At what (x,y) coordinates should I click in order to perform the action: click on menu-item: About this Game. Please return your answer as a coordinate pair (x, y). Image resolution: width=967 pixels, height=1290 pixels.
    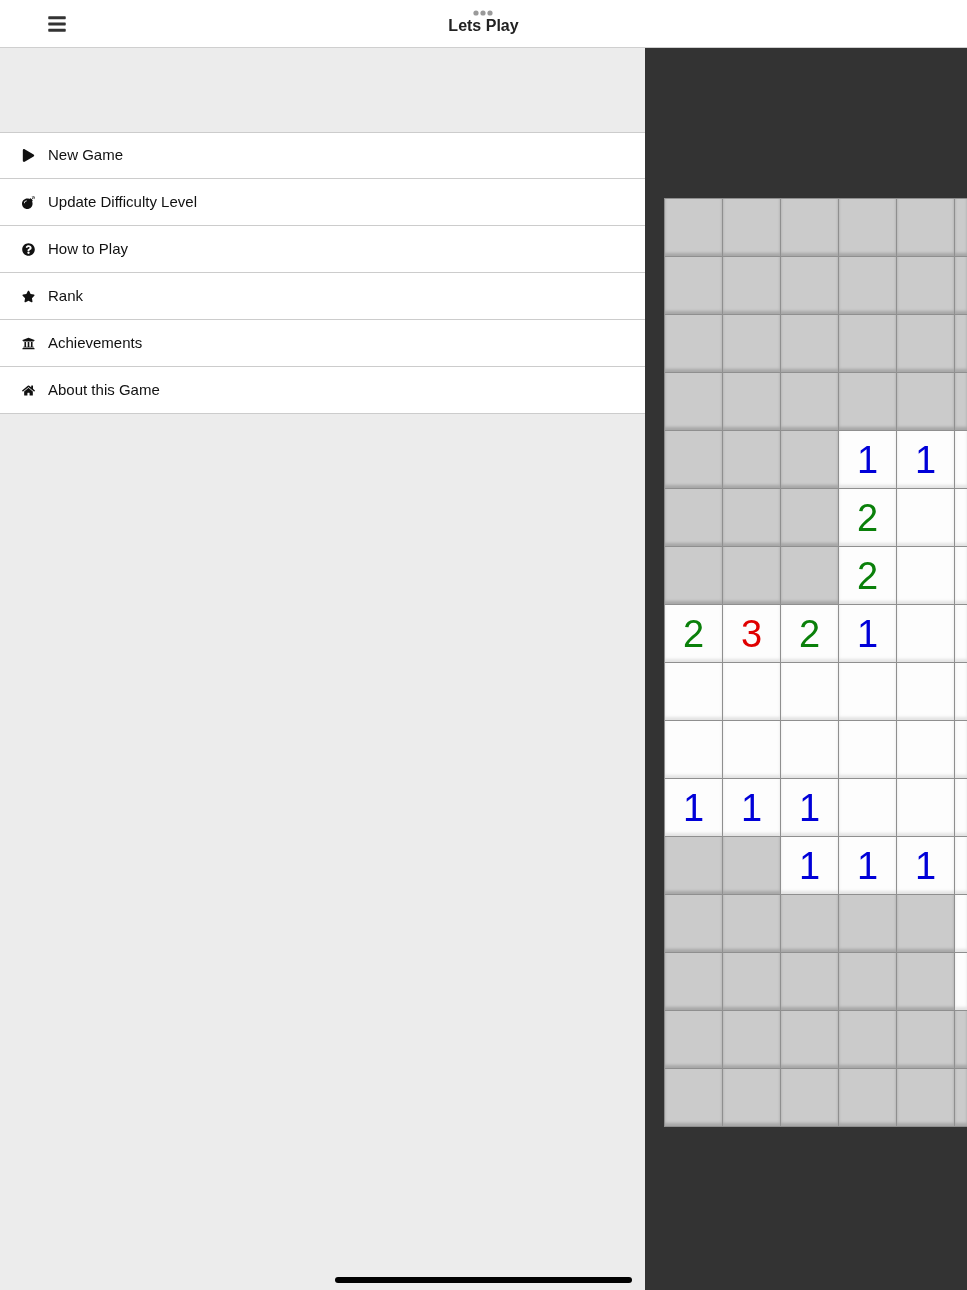
    Looking at the image, I should click on (322, 390).